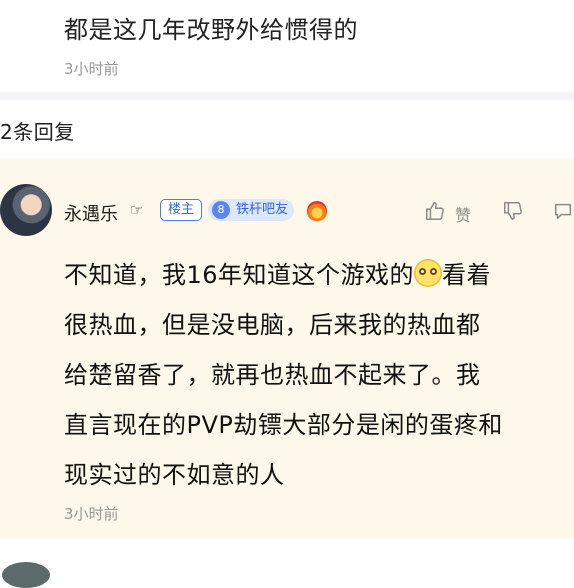  What do you see at coordinates (467, 275) in the screenshot?
I see `content-line-1-after: 看着` at bounding box center [467, 275].